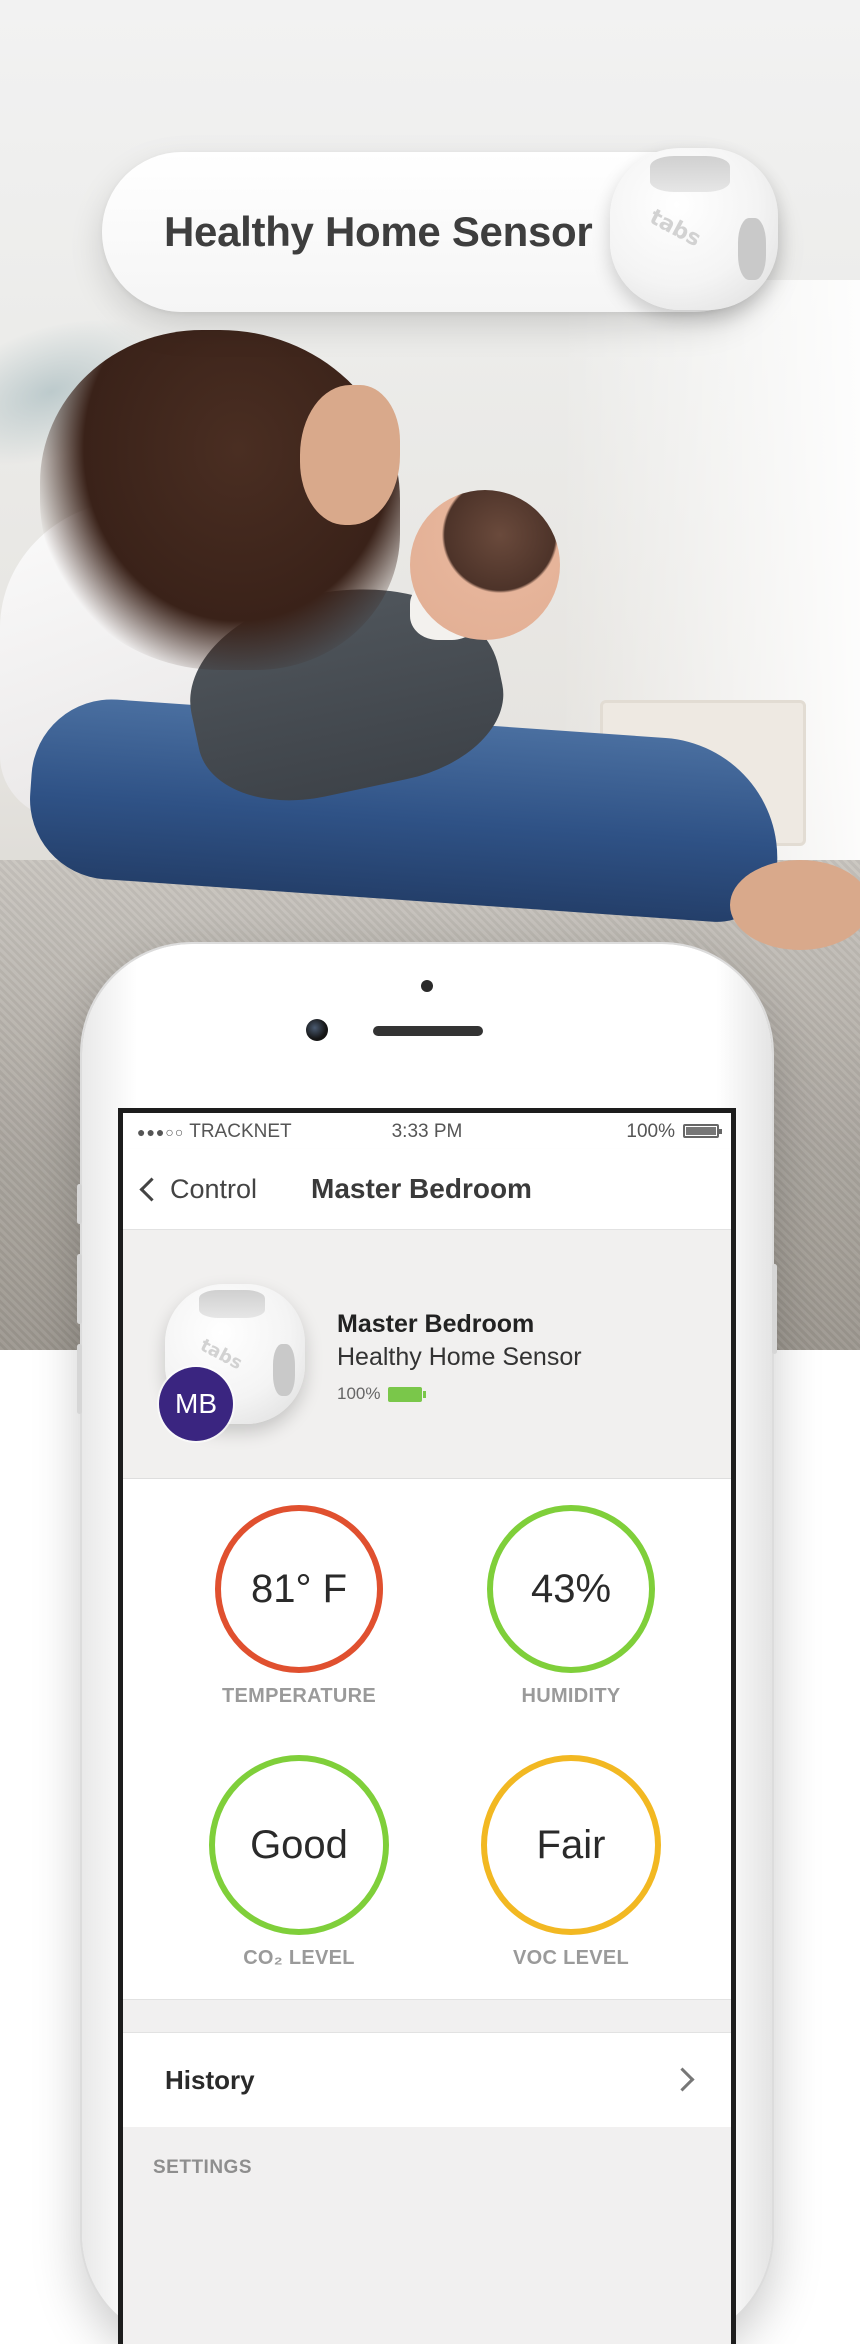 The image size is (860, 2344). What do you see at coordinates (427, 986) in the screenshot?
I see `phone-proximity-sensor` at bounding box center [427, 986].